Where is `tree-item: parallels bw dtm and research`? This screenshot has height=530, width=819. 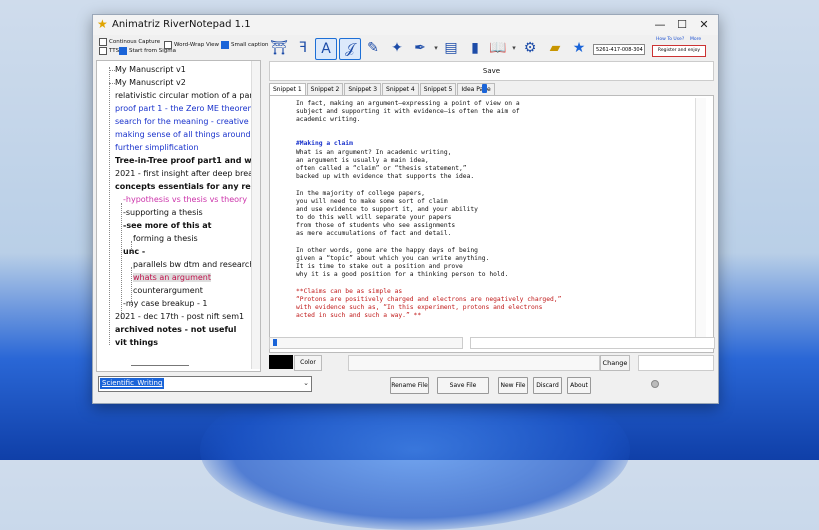 tree-item: parallels bw dtm and research is located at coordinates (193, 264).